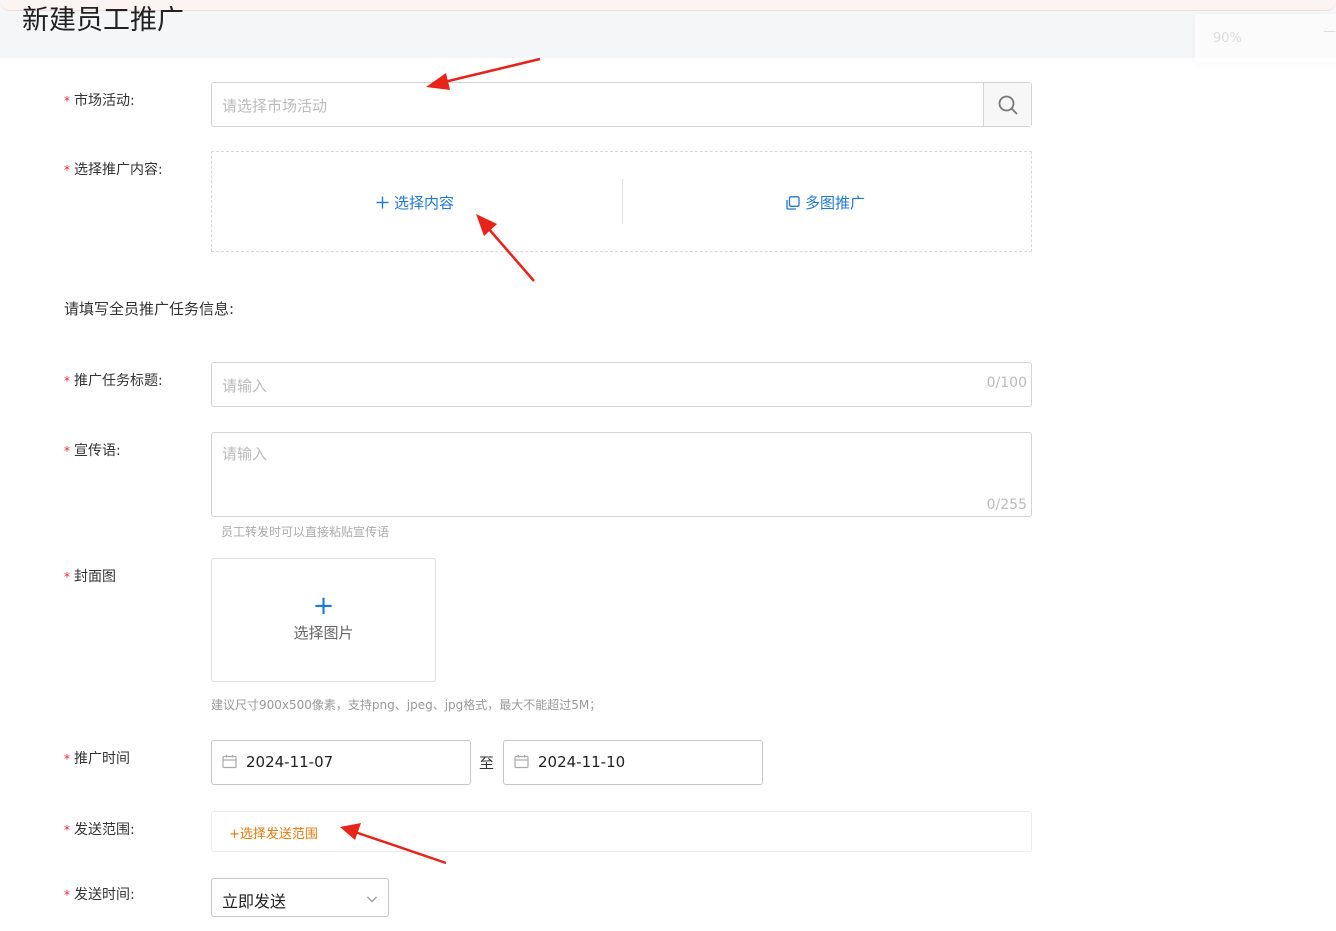 The height and width of the screenshot is (931, 1336). What do you see at coordinates (382, 202) in the screenshot?
I see `plus-icon` at bounding box center [382, 202].